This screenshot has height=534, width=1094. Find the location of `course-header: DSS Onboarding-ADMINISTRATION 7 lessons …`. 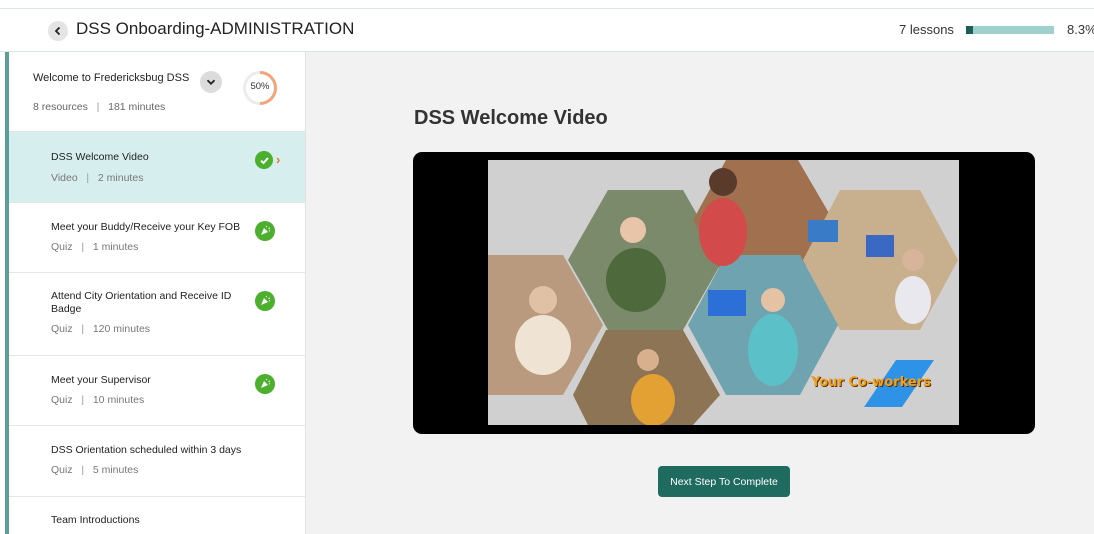

course-header: DSS Onboarding-ADMINISTRATION 7 lessons … is located at coordinates (547, 30).